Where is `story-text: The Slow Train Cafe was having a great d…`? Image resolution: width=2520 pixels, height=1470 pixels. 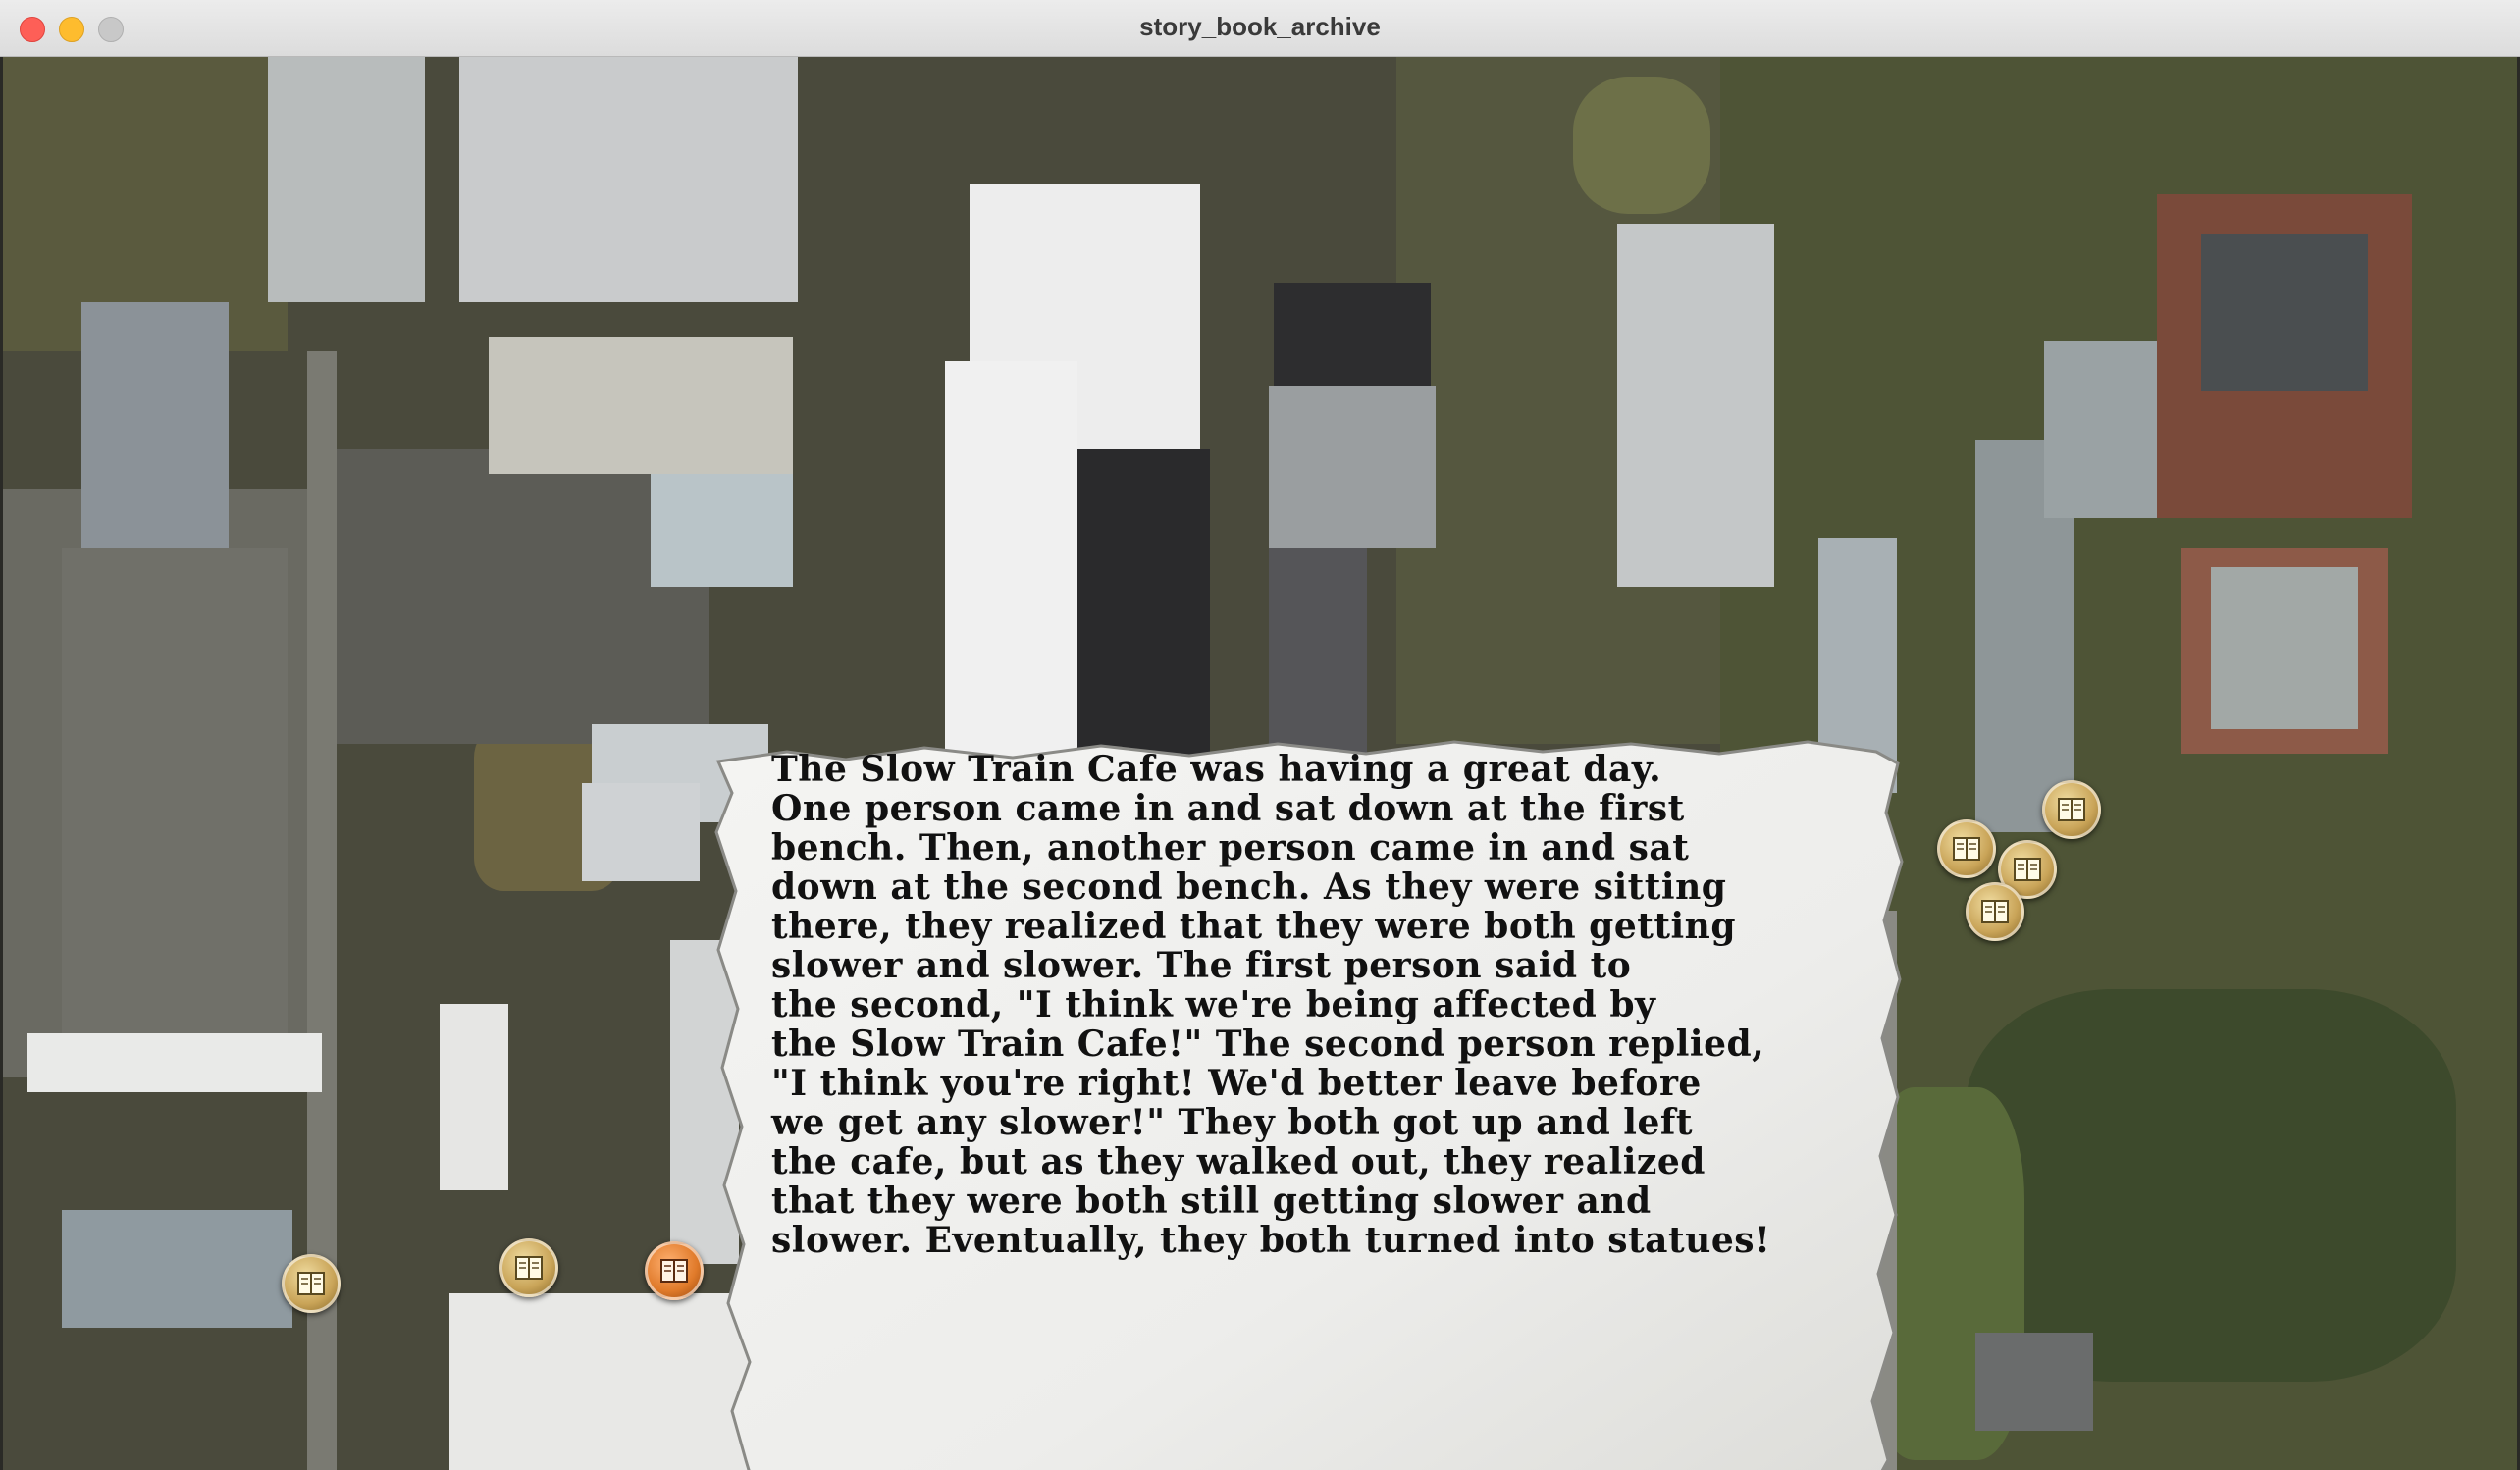 story-text: The Slow Train Cafe was having a great d… is located at coordinates (1271, 1005).